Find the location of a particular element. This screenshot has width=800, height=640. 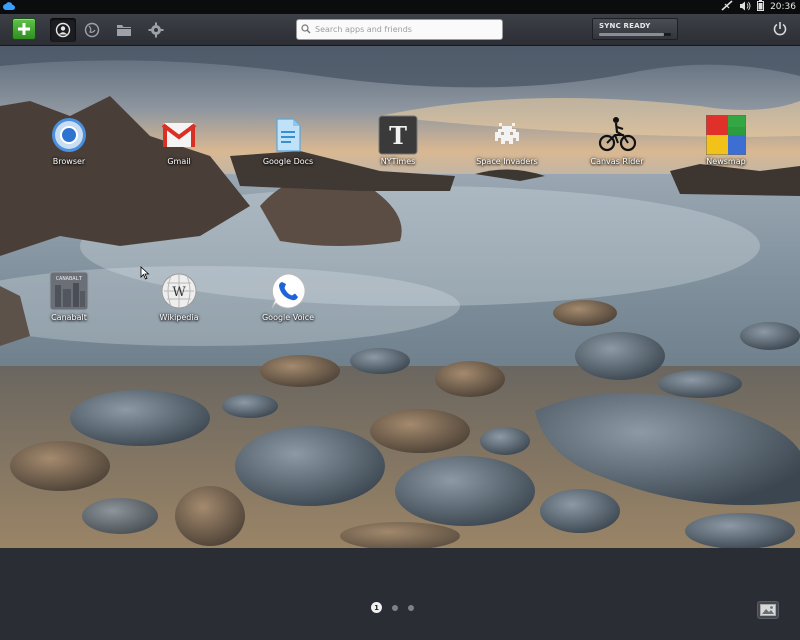

change-wallpaper-button is located at coordinates (768, 610).